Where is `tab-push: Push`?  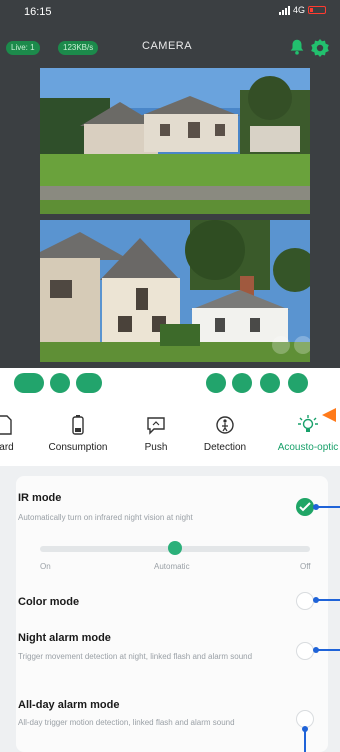 tab-push: Push is located at coordinates (156, 431).